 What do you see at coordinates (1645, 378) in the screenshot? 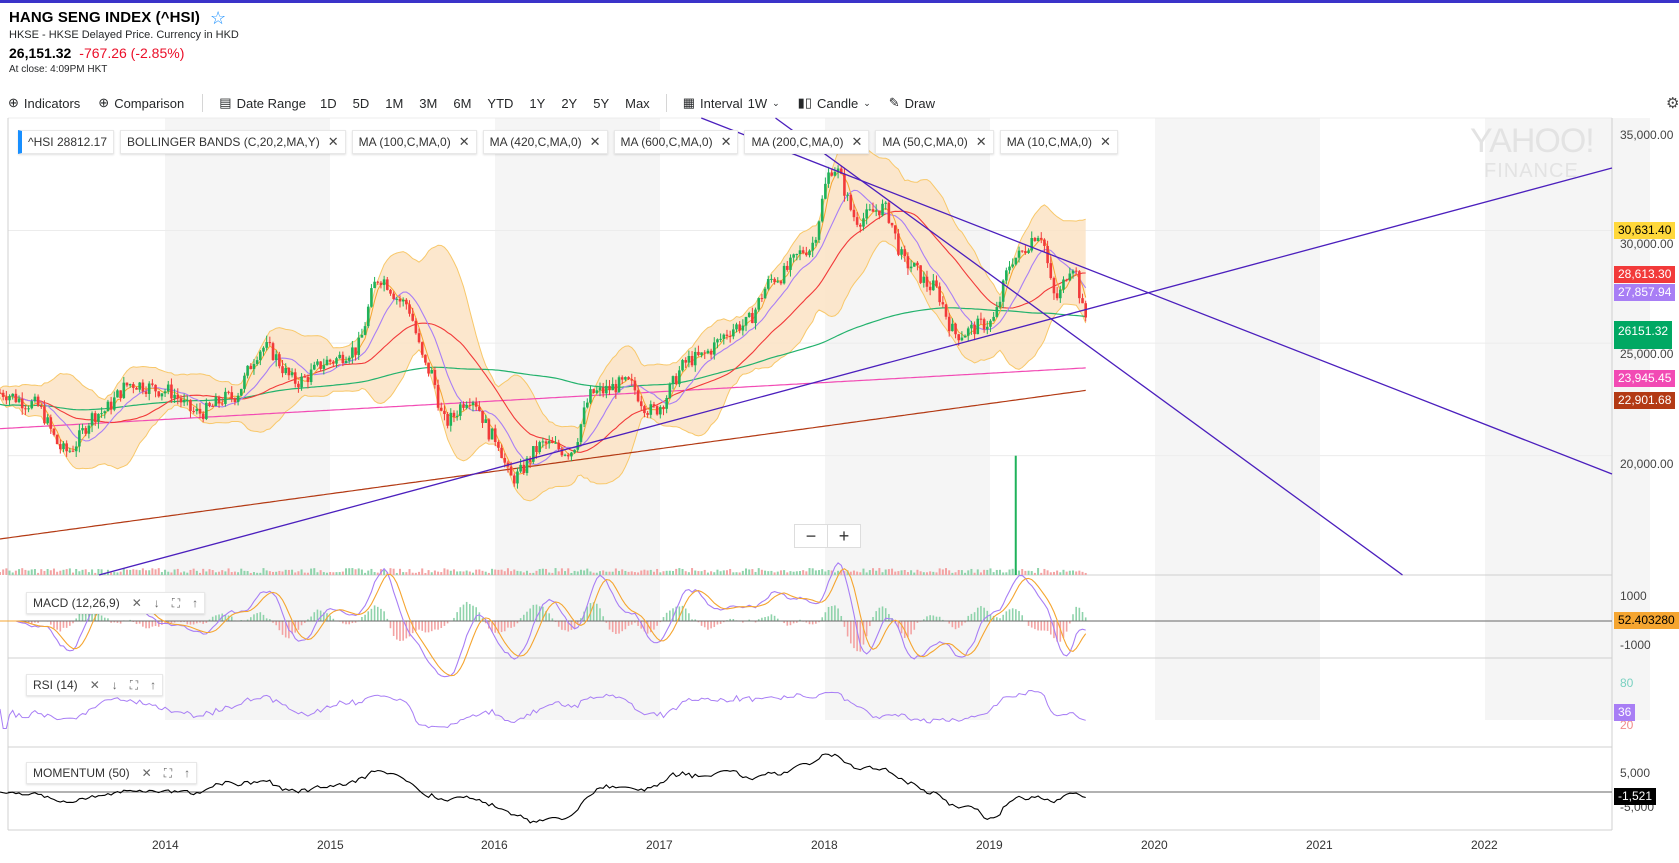
I see `price-label-text: 23,945.45` at bounding box center [1645, 378].